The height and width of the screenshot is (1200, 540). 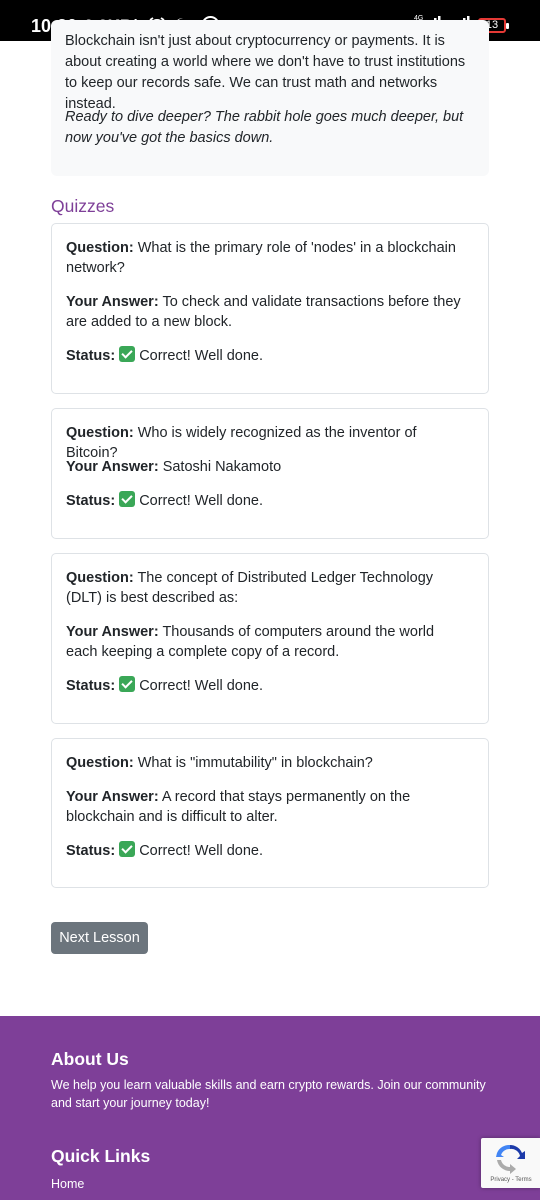 I want to click on recaptcha-icon, so click(x=510, y=1160).